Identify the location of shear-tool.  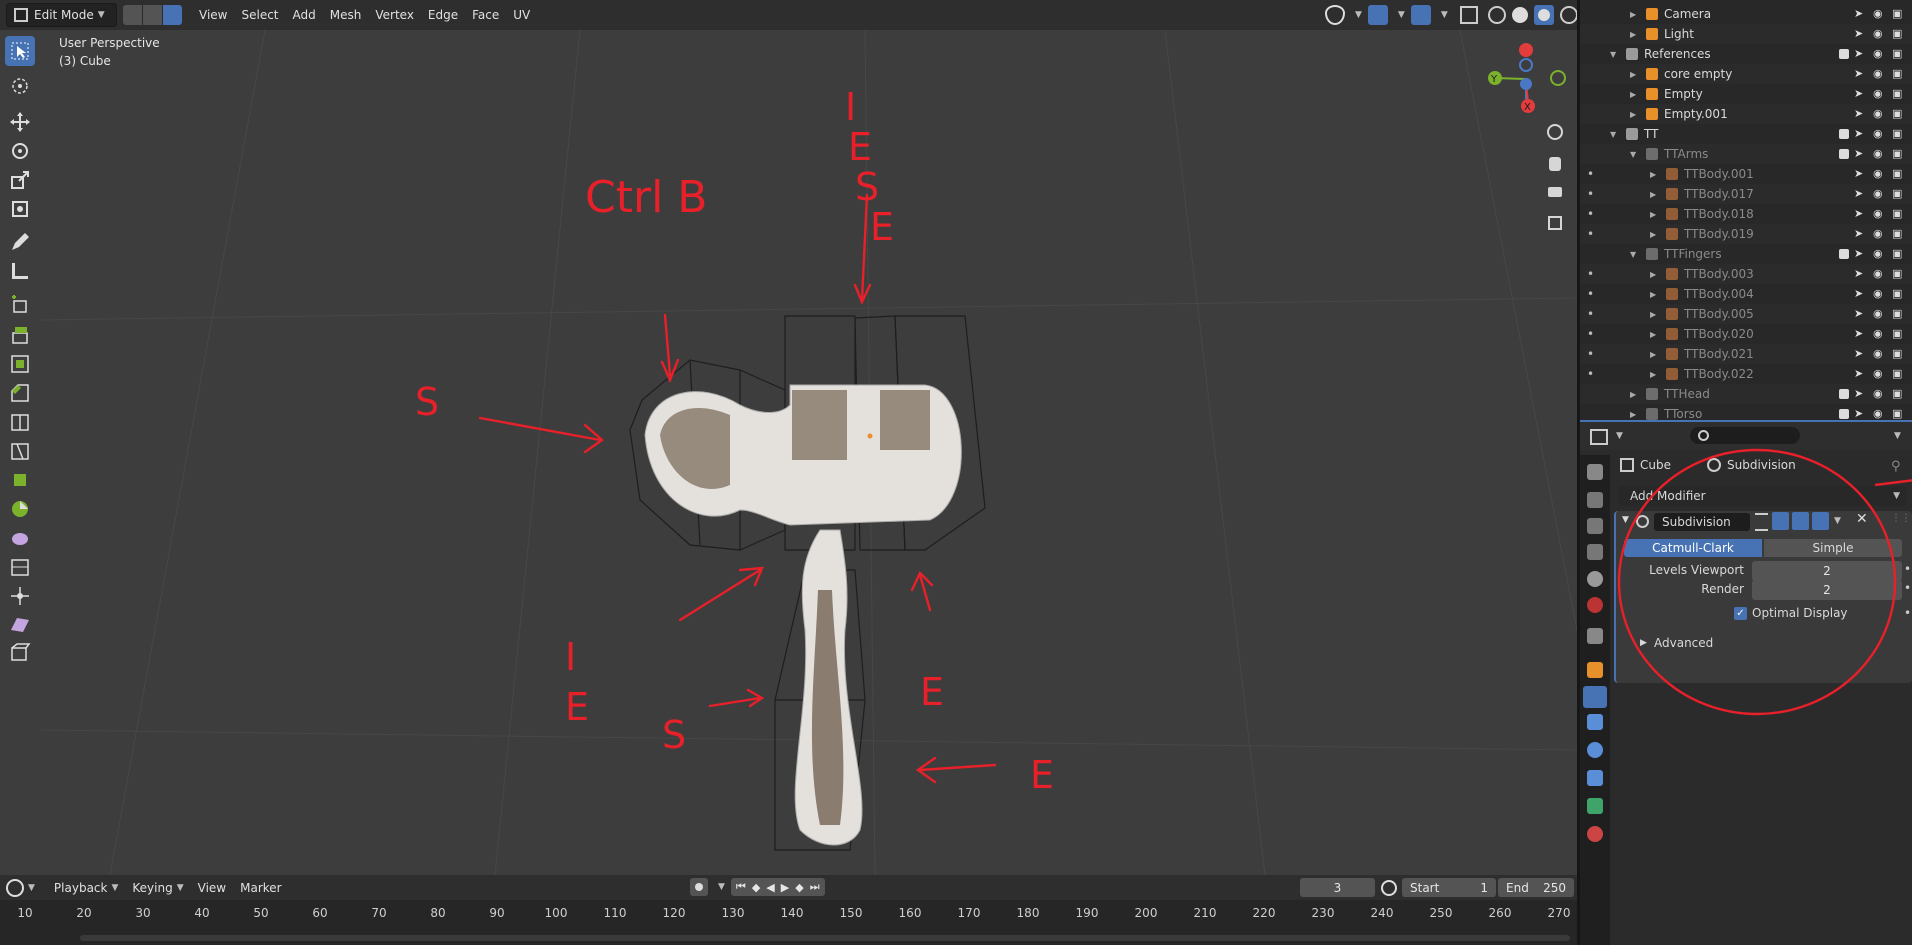
(20, 625).